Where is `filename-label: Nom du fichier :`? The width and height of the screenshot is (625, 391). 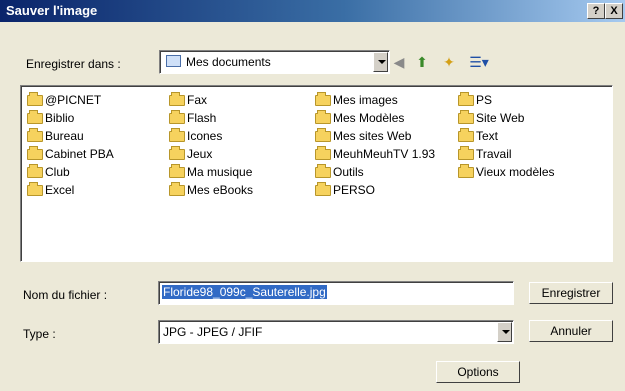 filename-label: Nom du fichier : is located at coordinates (65, 295).